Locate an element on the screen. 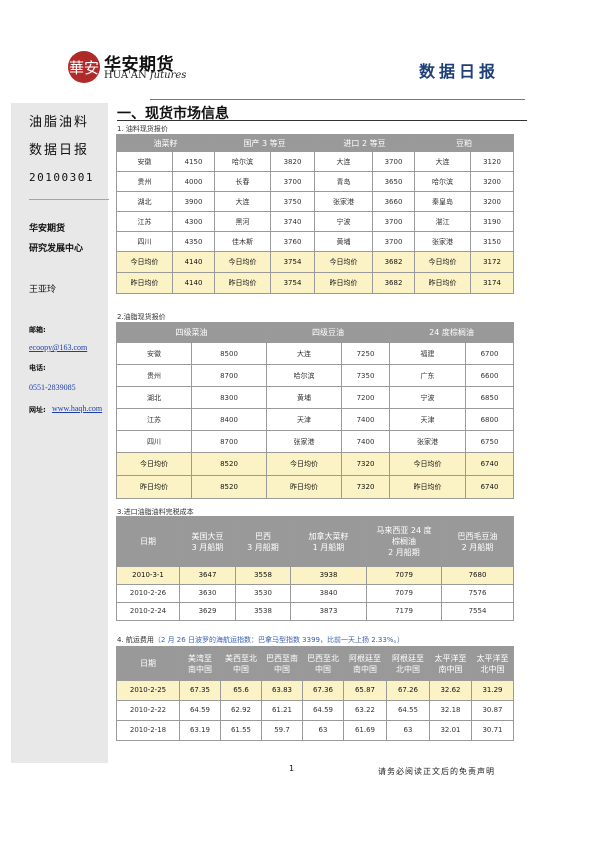 Image resolution: width=595 pixels, height=842 pixels. table-cell: 3530 is located at coordinates (263, 593).